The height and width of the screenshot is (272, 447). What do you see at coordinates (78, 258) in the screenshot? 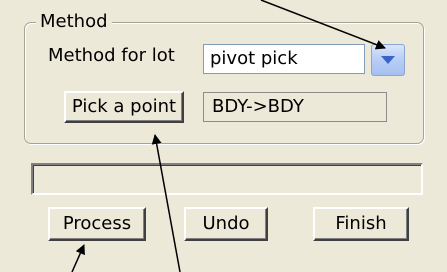
I see `arrow-to-process-button` at bounding box center [78, 258].